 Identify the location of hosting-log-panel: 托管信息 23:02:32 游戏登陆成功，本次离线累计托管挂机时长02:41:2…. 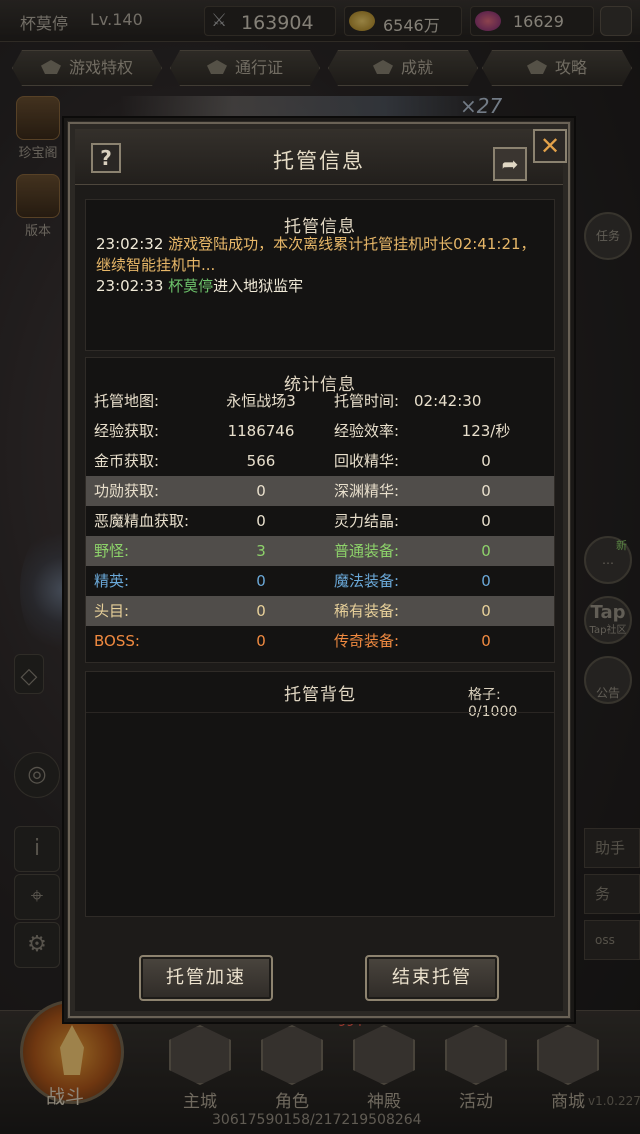
(320, 275).